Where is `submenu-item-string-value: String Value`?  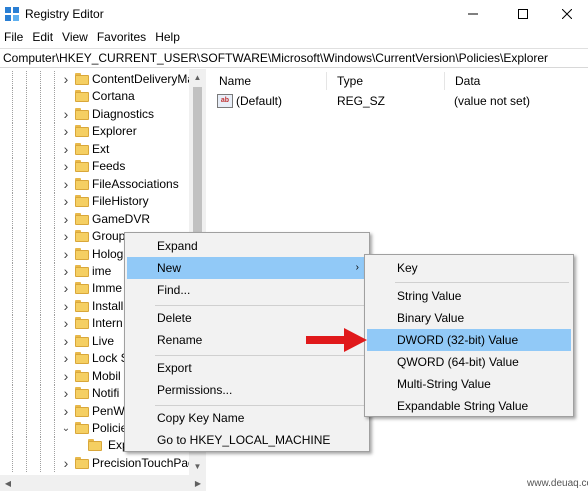 submenu-item-string-value: String Value is located at coordinates (469, 296).